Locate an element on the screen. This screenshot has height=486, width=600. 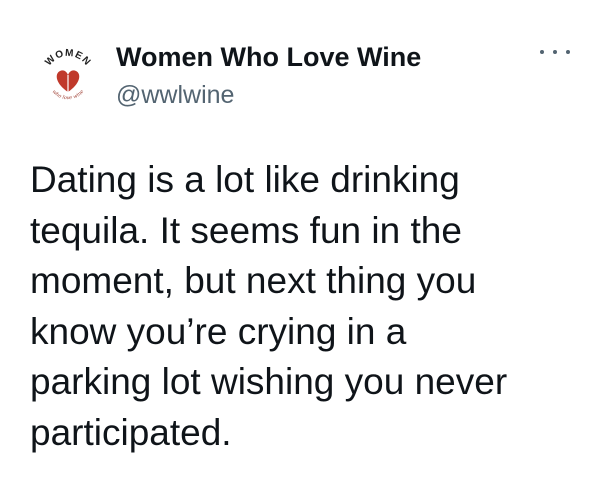
author-names: Women Who Love Wine @wwlwine is located at coordinates (268, 76).